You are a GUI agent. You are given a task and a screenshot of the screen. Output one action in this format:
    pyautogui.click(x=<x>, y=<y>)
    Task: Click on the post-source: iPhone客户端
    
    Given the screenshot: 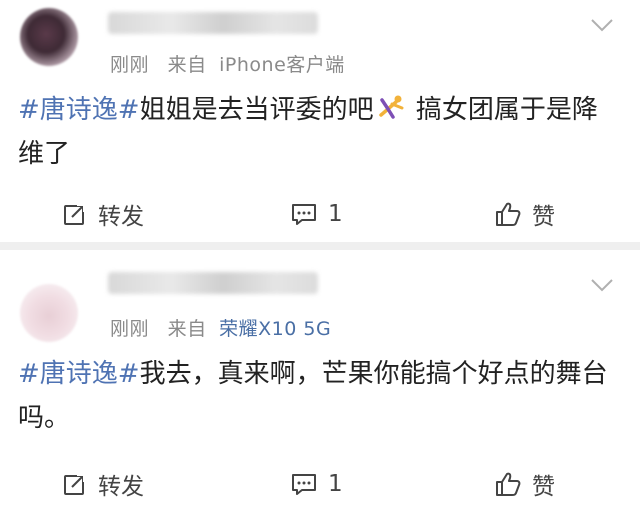 What is the action you would take?
    pyautogui.click(x=282, y=65)
    